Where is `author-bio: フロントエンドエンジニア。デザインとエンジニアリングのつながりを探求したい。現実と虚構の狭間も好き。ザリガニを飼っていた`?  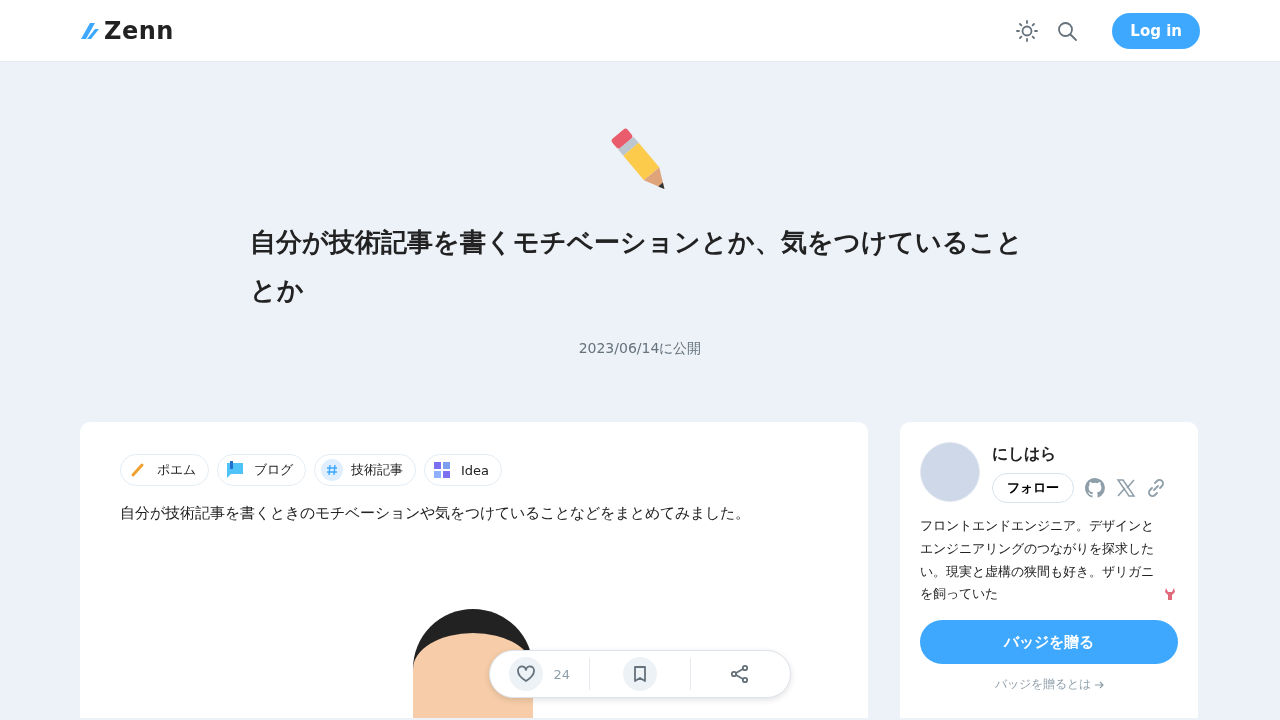
author-bio: フロントエンドエンジニア。デザインとエンジニアリングのつながりを探求したい。現実と虚構の狭間も好き。ザリガニを飼っていた is located at coordinates (1037, 560).